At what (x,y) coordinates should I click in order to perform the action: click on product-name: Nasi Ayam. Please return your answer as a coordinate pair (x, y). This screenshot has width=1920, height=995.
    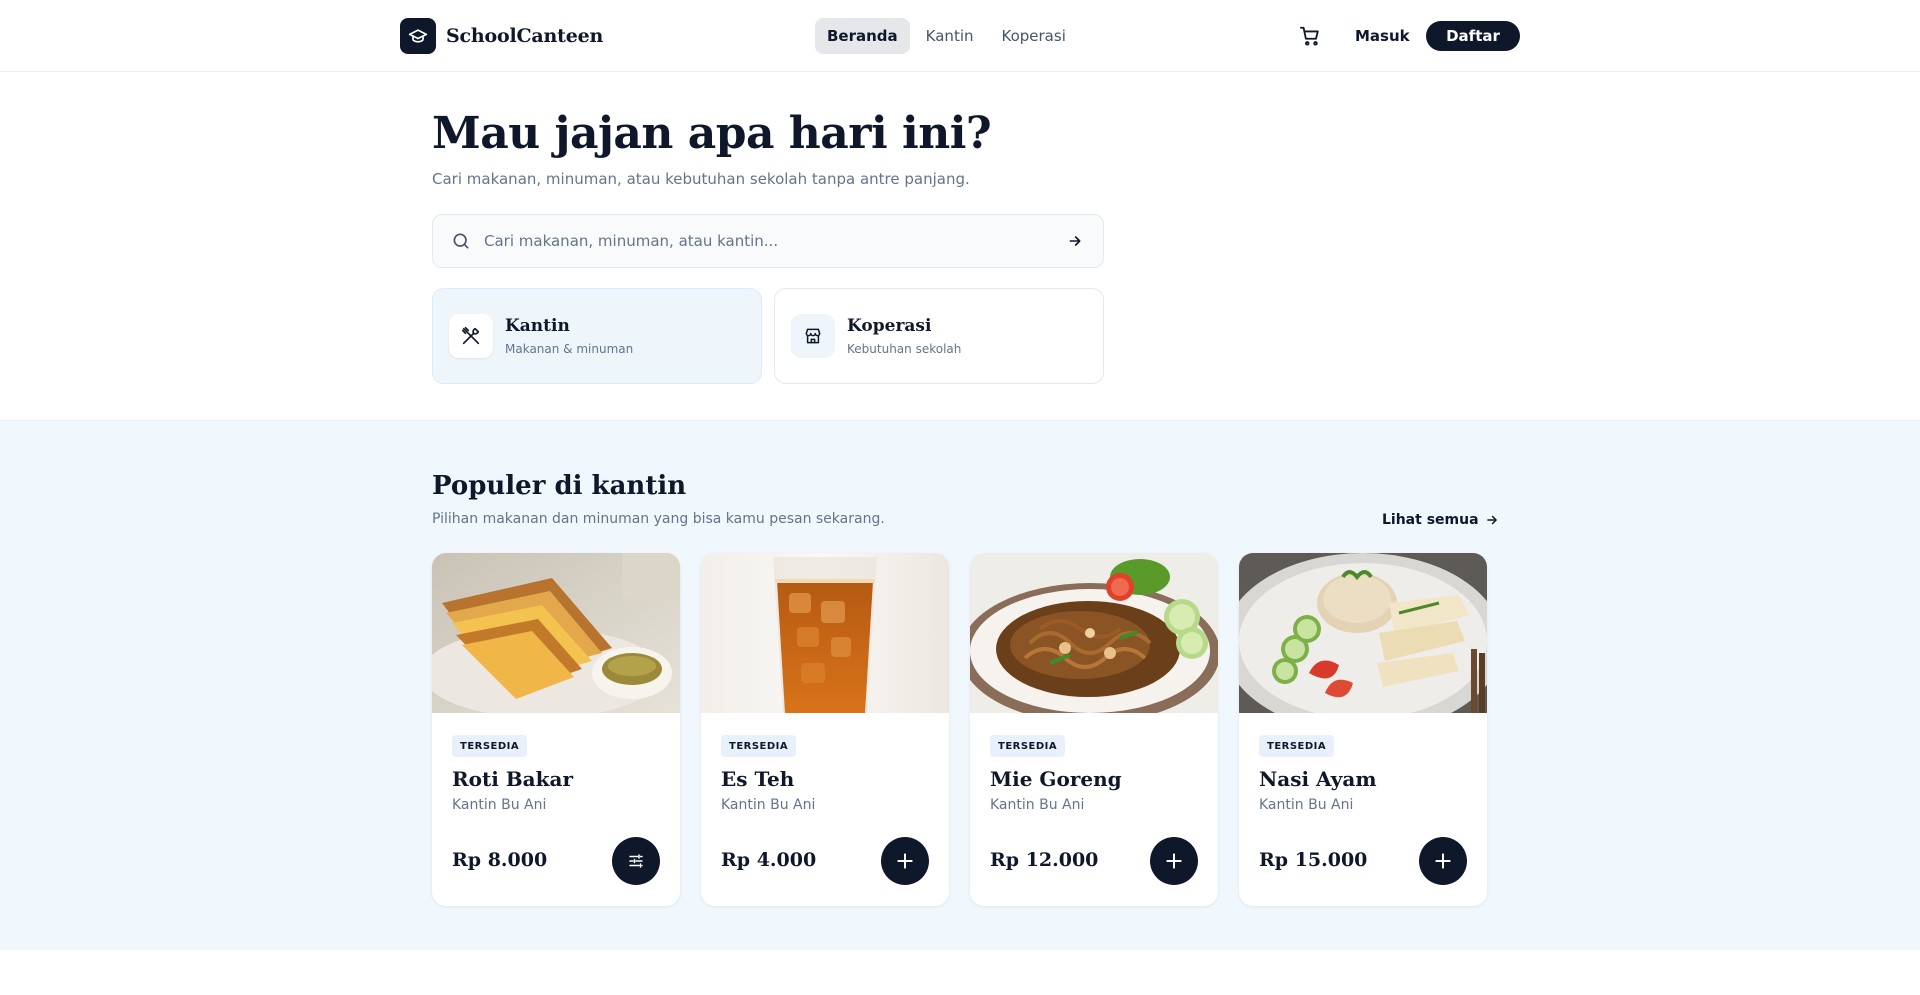
    Looking at the image, I should click on (1318, 779).